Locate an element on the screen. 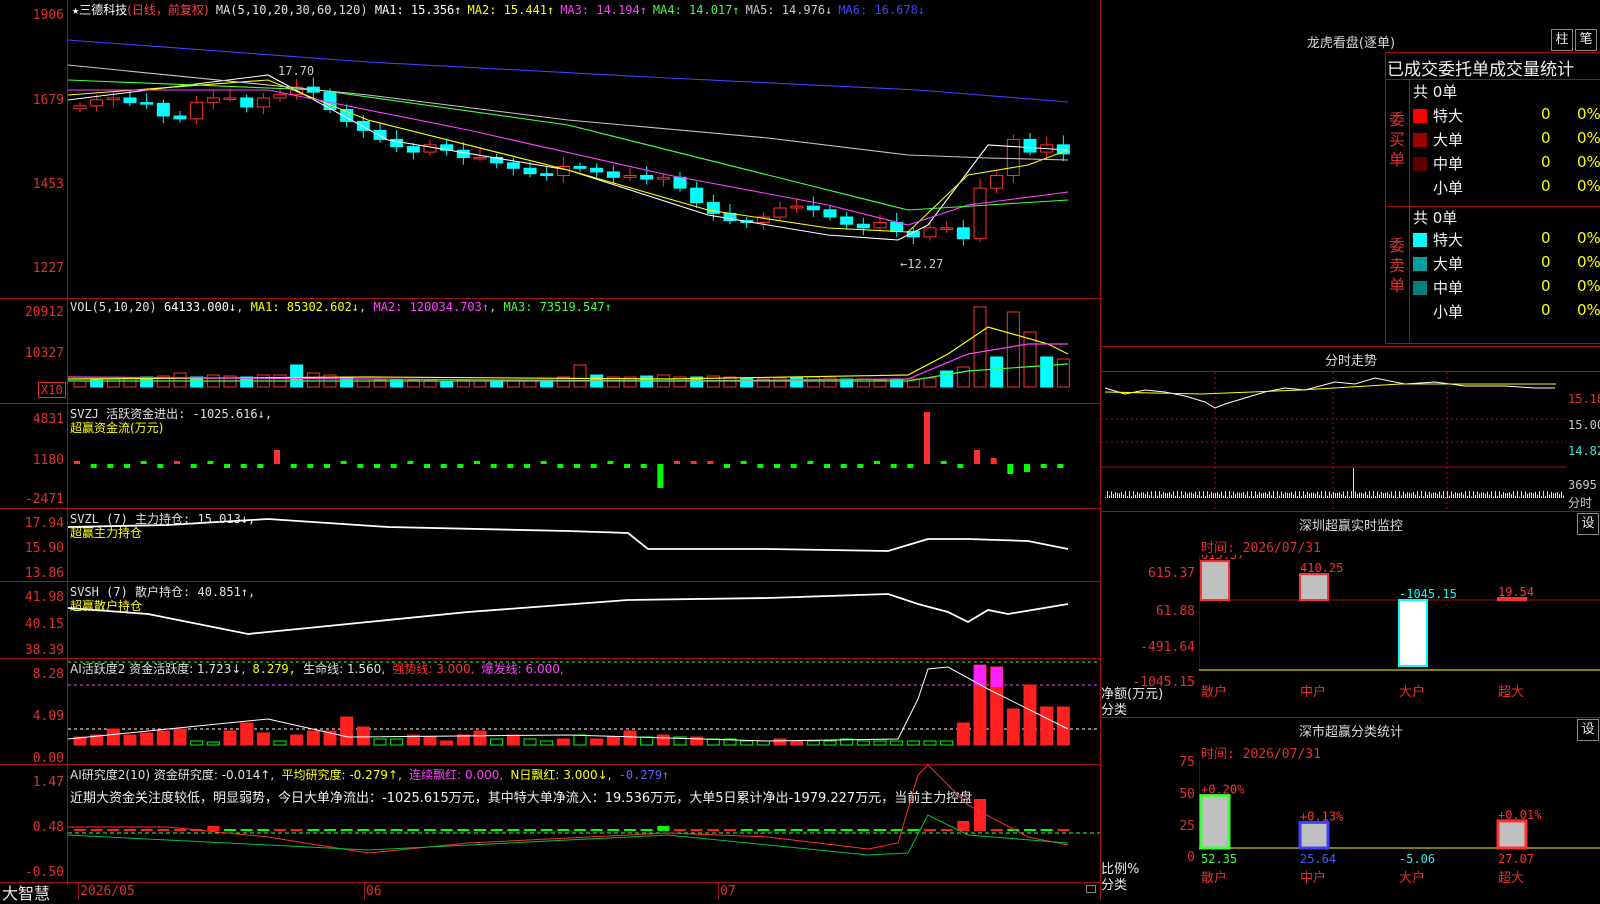 This screenshot has width=1600, height=904. sz-monitor-bar is located at coordinates (1314, 587).